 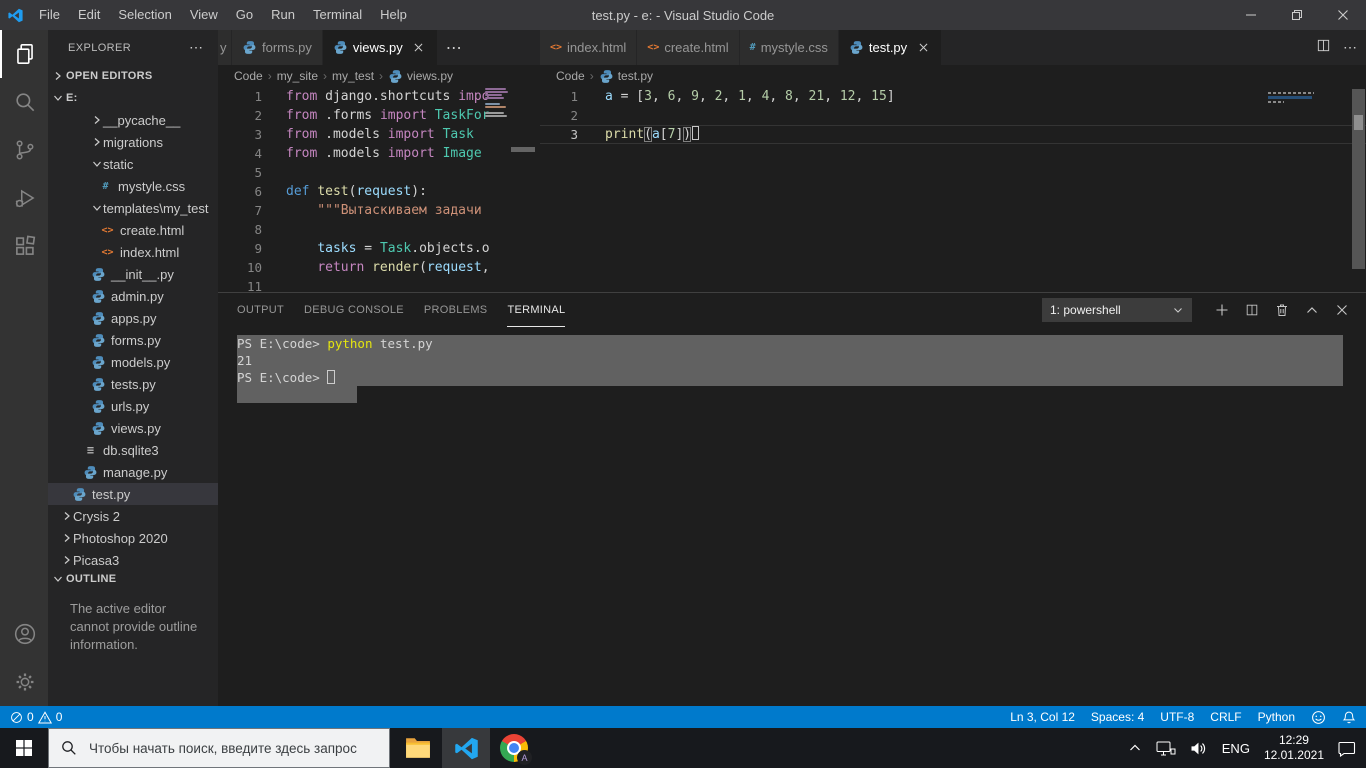 I want to click on tree-item-apps-py: apps.py, so click(x=133, y=318).